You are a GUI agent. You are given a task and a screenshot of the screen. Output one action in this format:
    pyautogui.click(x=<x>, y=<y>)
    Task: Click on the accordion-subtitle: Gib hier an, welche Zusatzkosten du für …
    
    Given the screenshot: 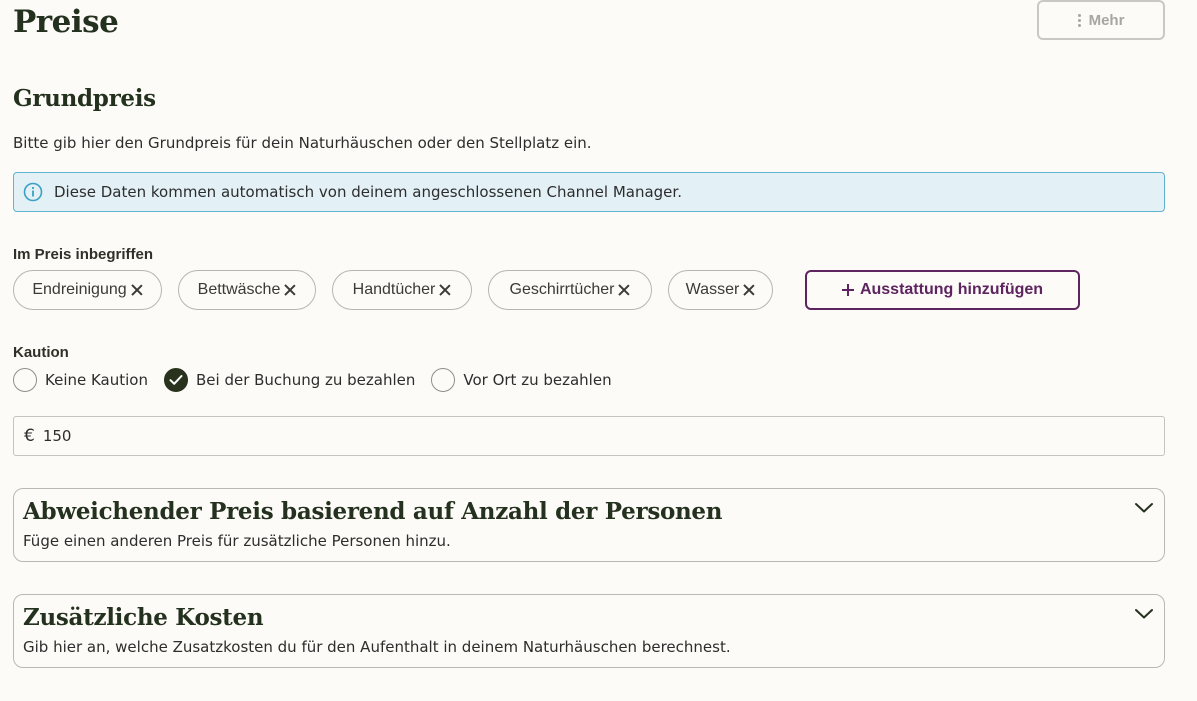 What is the action you would take?
    pyautogui.click(x=377, y=647)
    